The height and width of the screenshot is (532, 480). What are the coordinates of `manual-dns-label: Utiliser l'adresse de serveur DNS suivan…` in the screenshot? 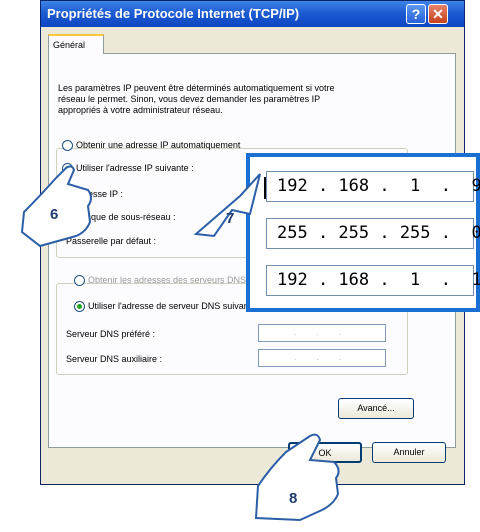 It's located at (175, 306).